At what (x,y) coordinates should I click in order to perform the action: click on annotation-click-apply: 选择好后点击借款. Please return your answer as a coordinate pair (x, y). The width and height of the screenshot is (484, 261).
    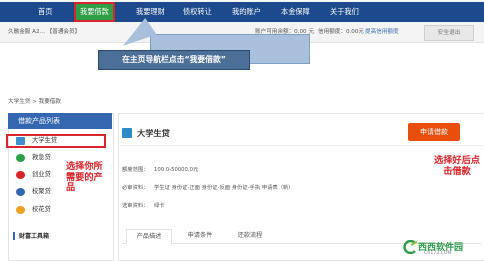
    Looking at the image, I should click on (457, 166).